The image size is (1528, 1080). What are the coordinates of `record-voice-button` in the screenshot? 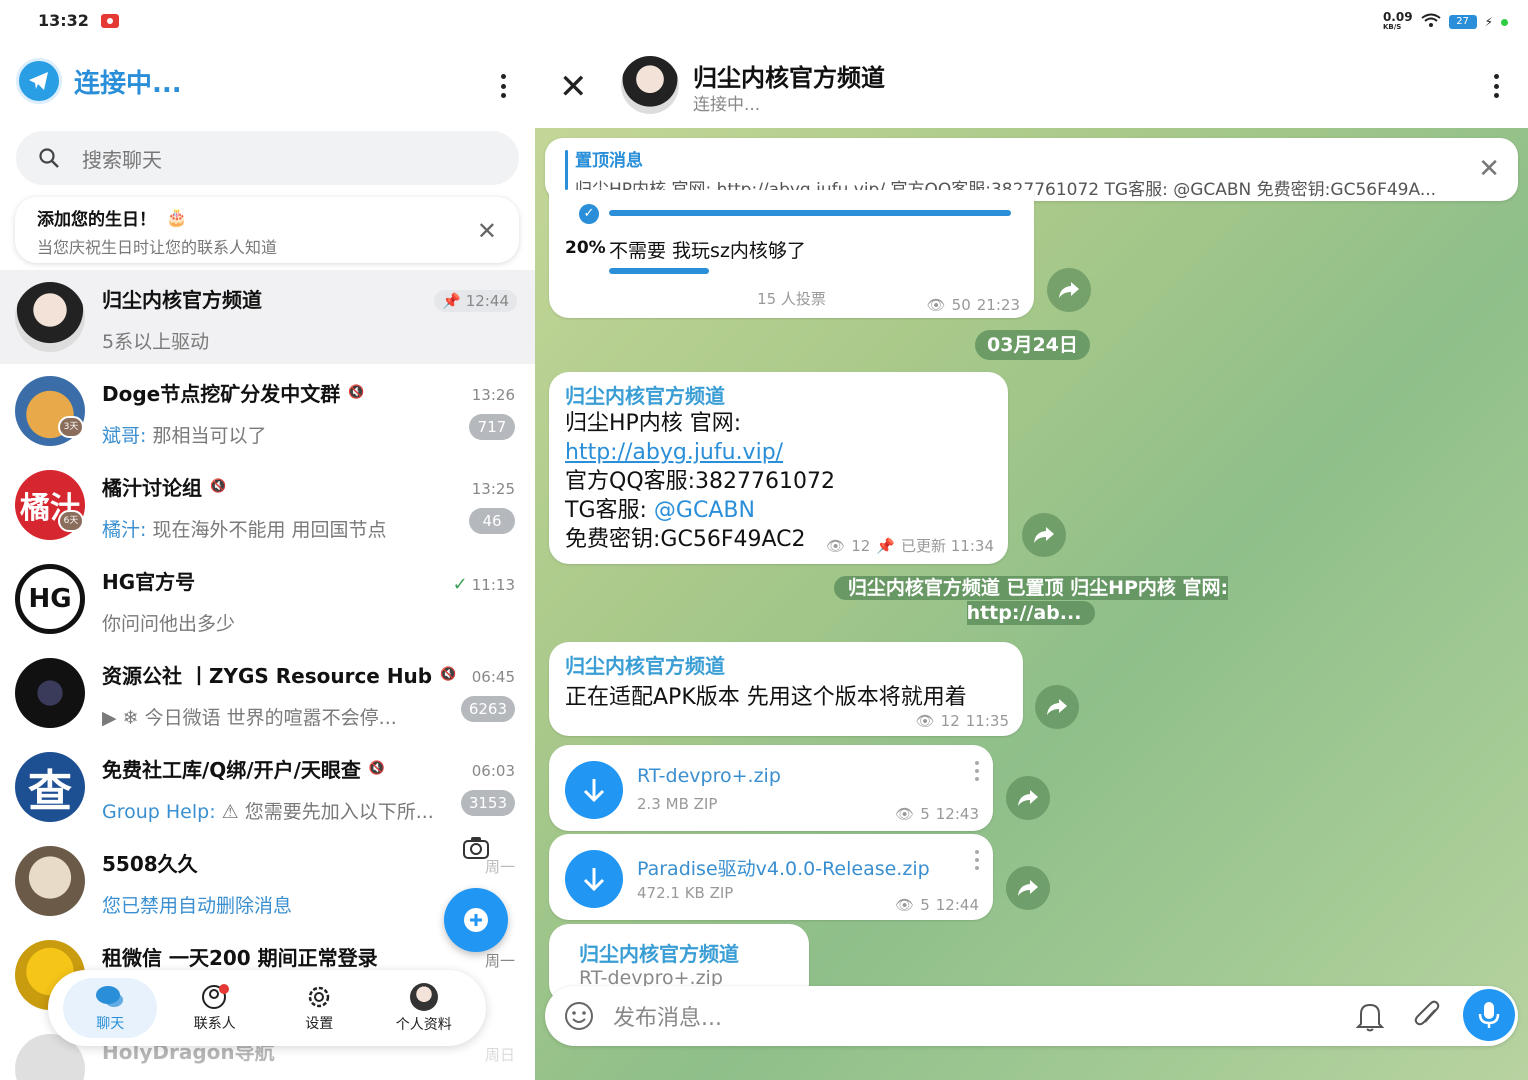 It's located at (1489, 1015).